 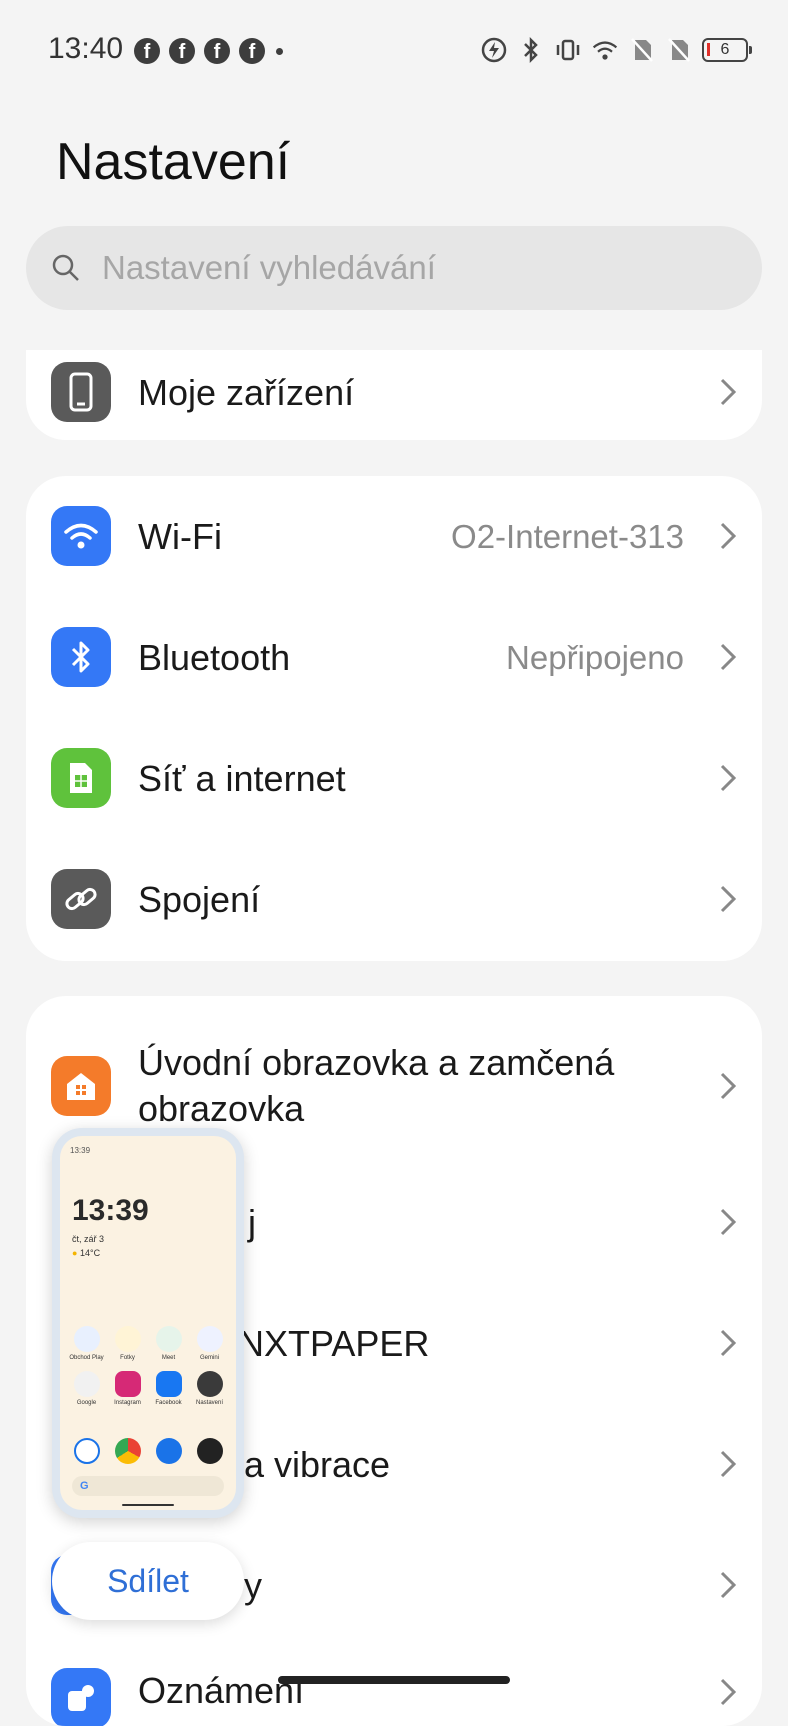 I want to click on thumbnail-app: Instagram, so click(x=127, y=1388).